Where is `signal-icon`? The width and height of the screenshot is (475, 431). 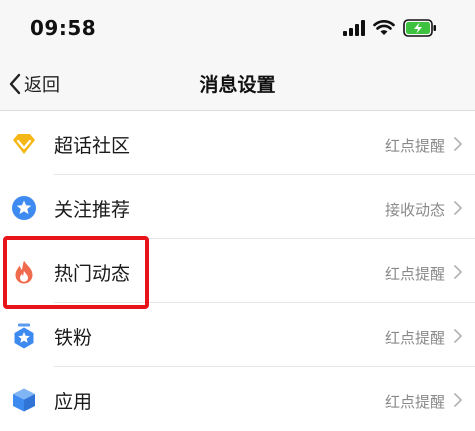 signal-icon is located at coordinates (354, 28).